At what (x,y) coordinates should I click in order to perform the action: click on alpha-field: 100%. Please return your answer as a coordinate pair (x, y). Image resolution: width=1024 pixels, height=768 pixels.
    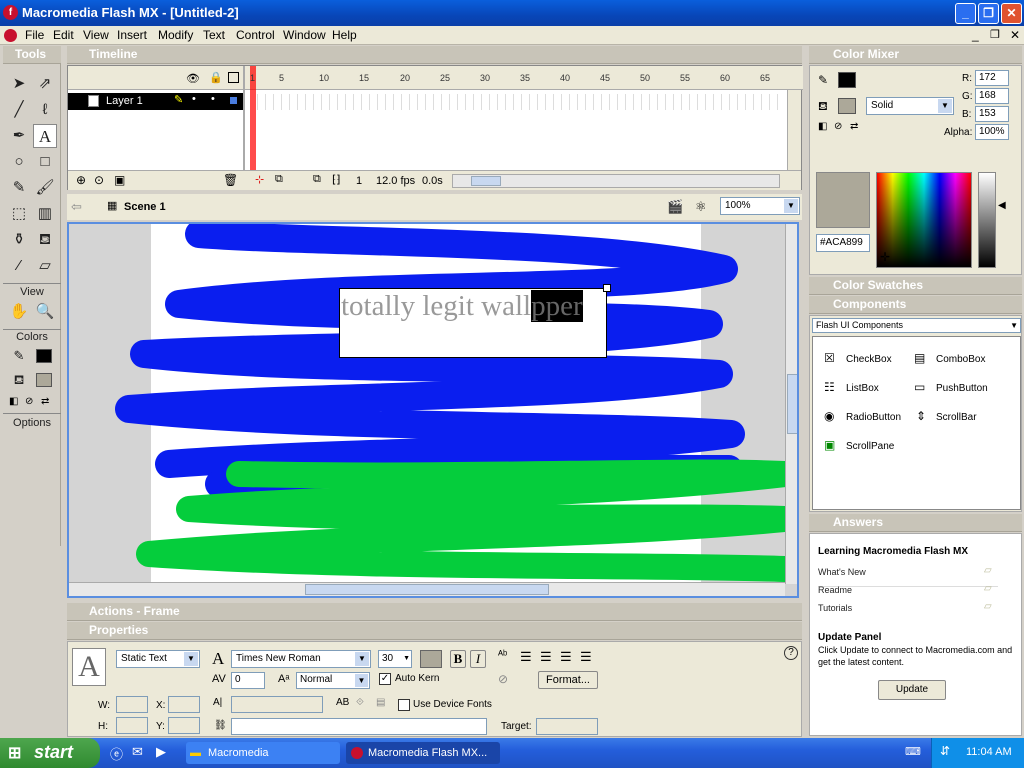
    Looking at the image, I should click on (992, 132).